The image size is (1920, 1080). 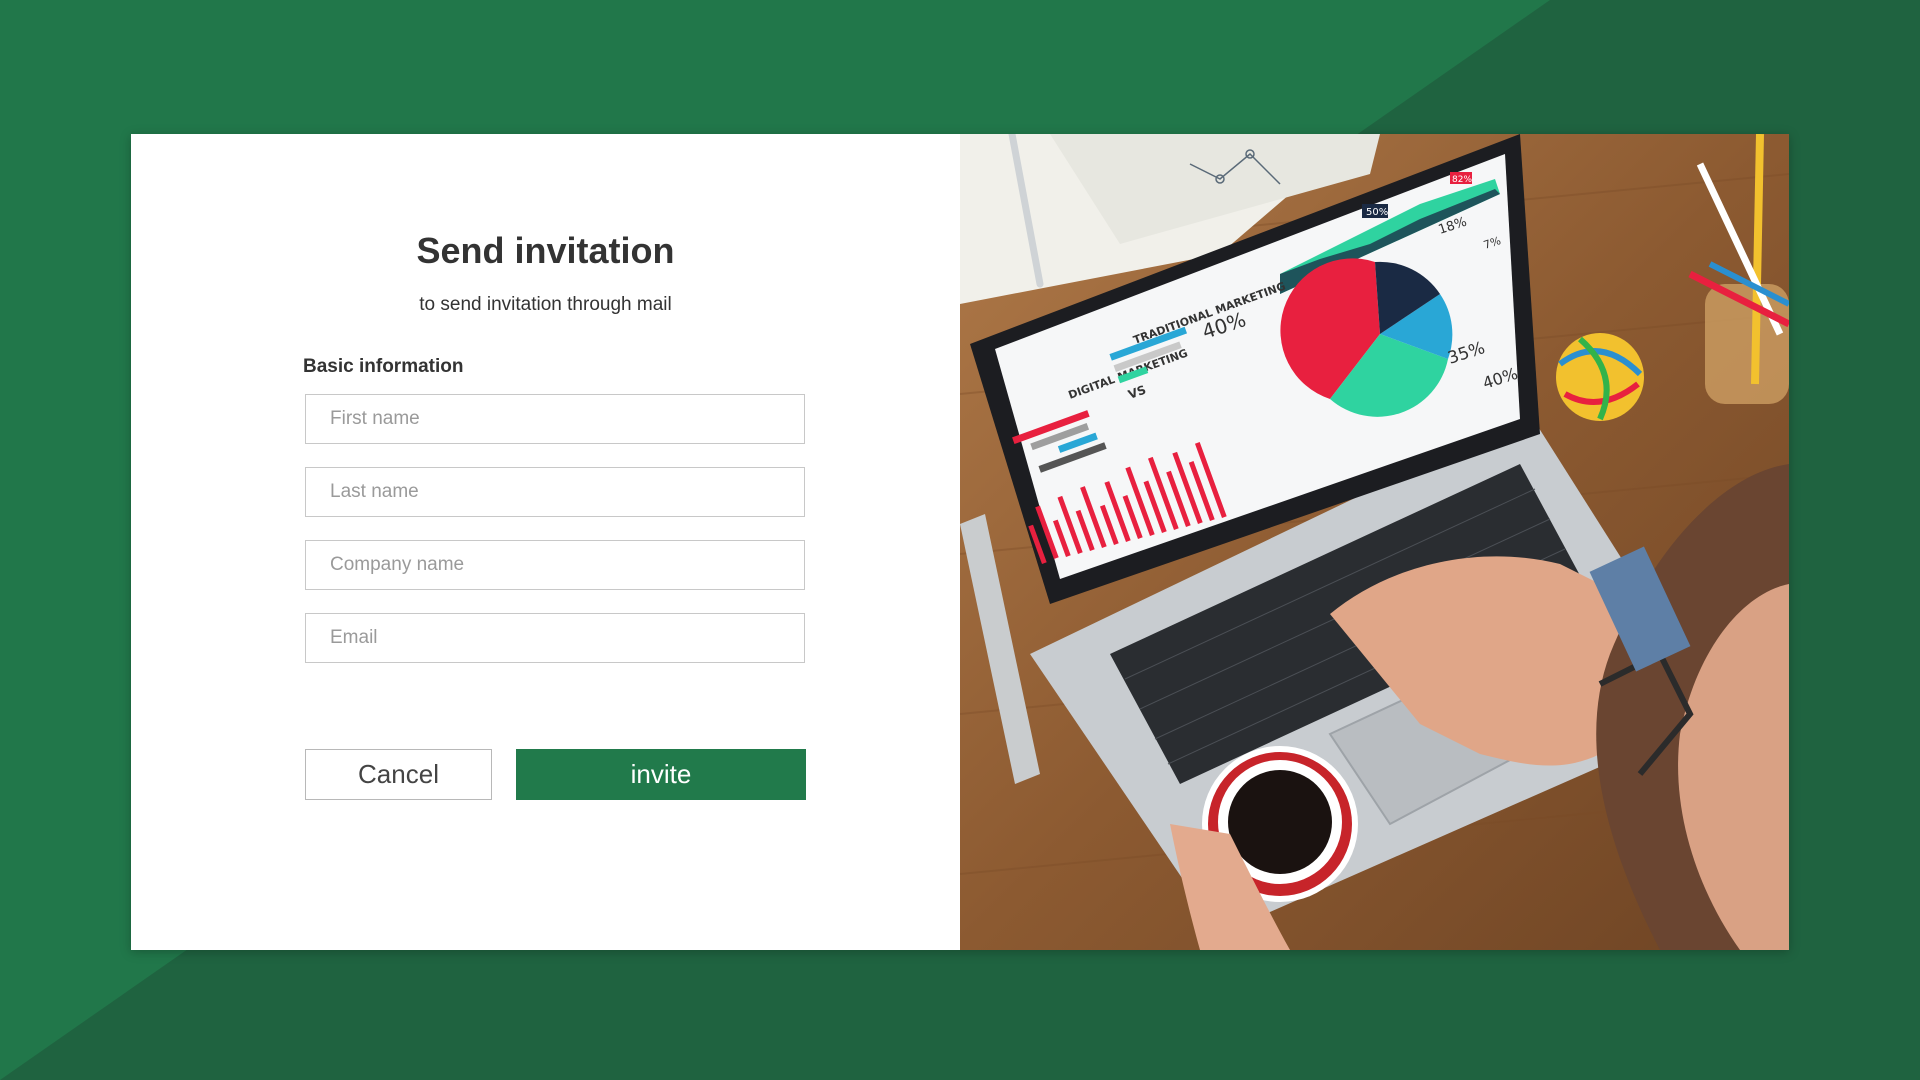 I want to click on first-name-input, so click(x=555, y=419).